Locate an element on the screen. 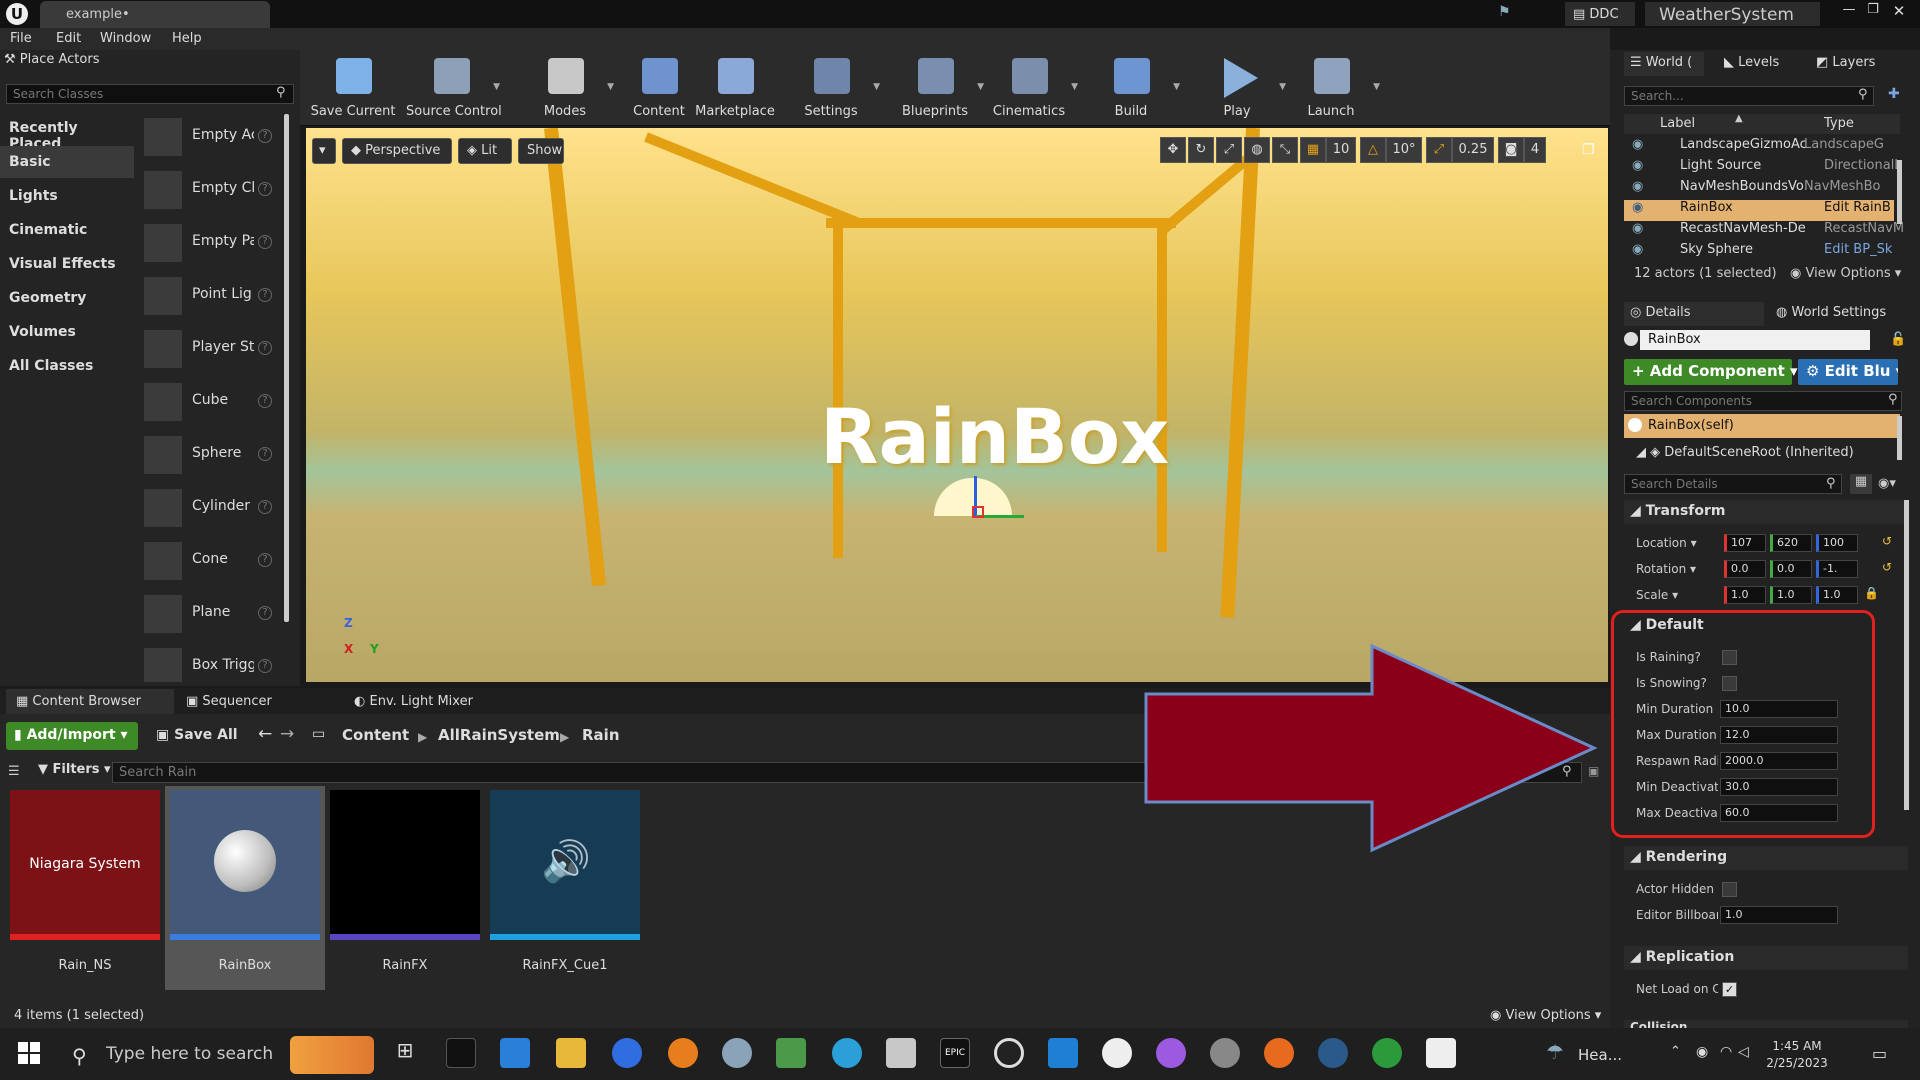 This screenshot has height=1080, width=1920. record-icon is located at coordinates (1009, 1053).